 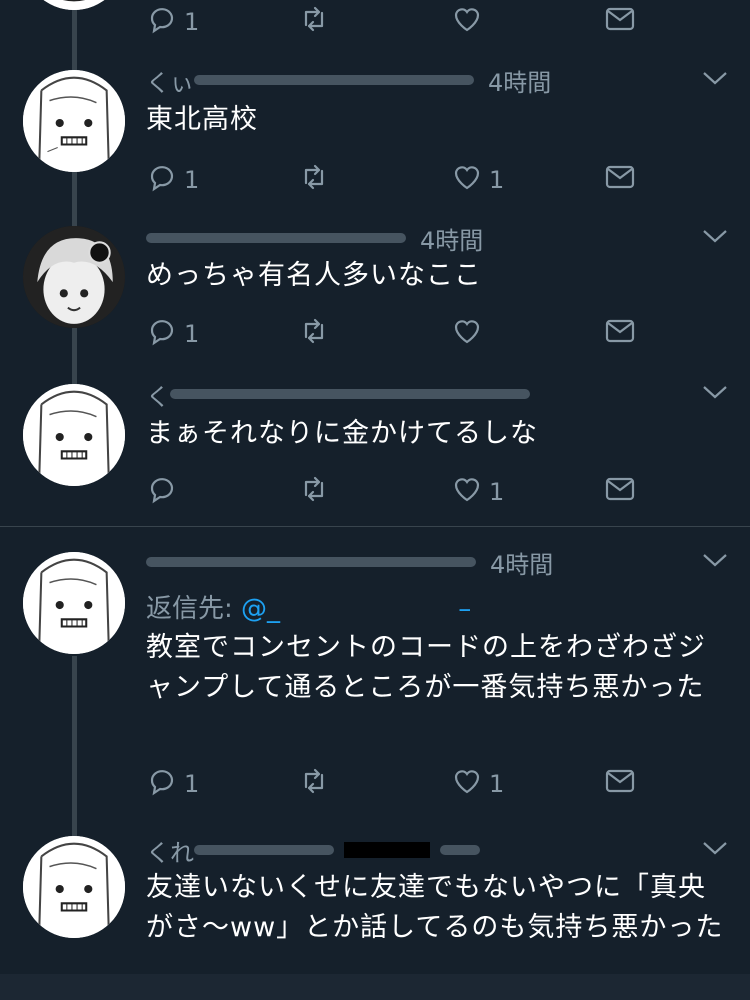 I want to click on redacted-time, so click(x=460, y=850).